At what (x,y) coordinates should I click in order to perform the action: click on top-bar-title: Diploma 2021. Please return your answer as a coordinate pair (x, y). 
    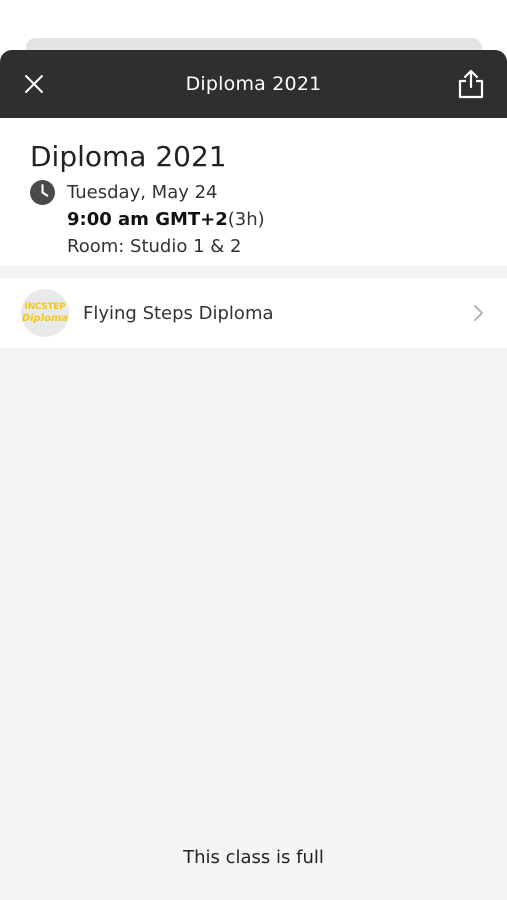
    Looking at the image, I should click on (253, 84).